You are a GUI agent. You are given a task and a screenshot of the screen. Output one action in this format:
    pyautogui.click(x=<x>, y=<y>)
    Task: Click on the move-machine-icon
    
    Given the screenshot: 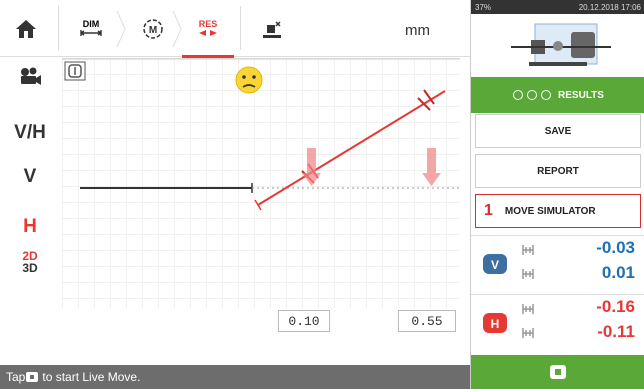 What is the action you would take?
    pyautogui.click(x=272, y=29)
    